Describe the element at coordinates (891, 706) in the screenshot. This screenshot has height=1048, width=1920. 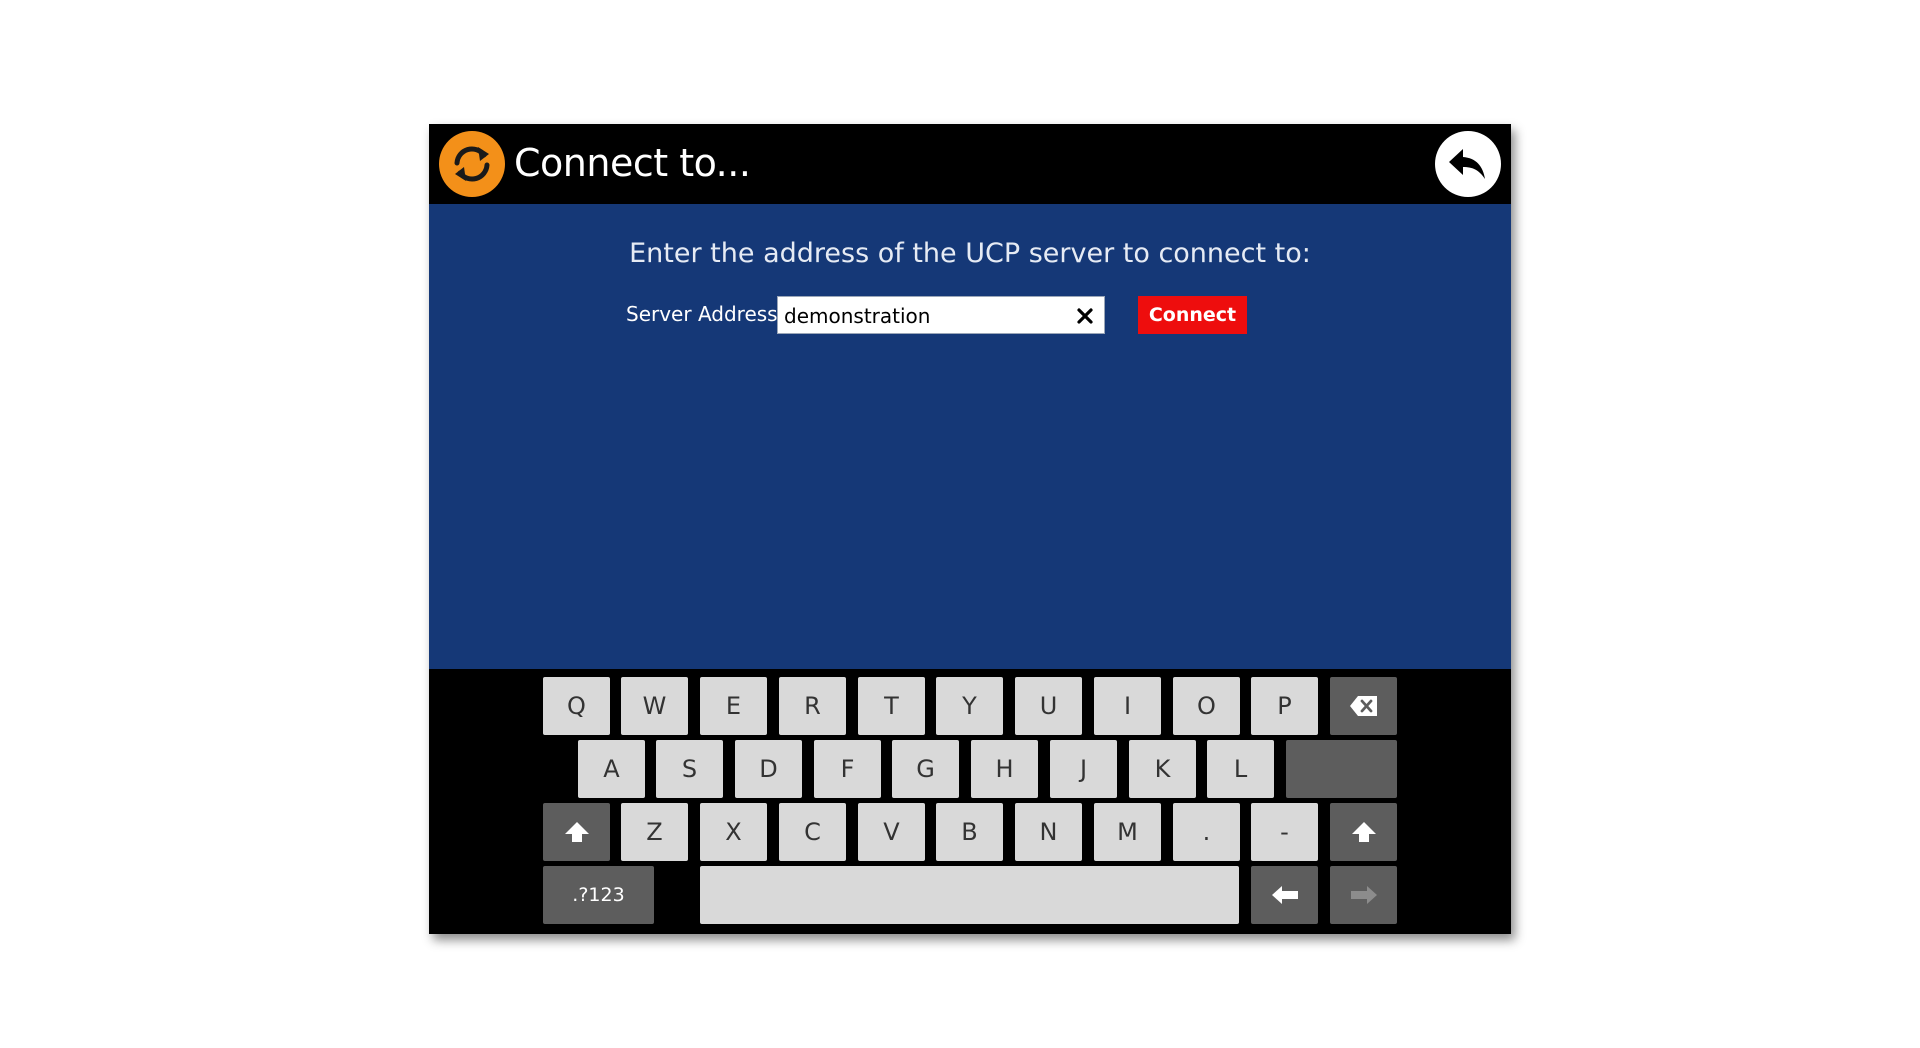
I see `key-t: T` at that location.